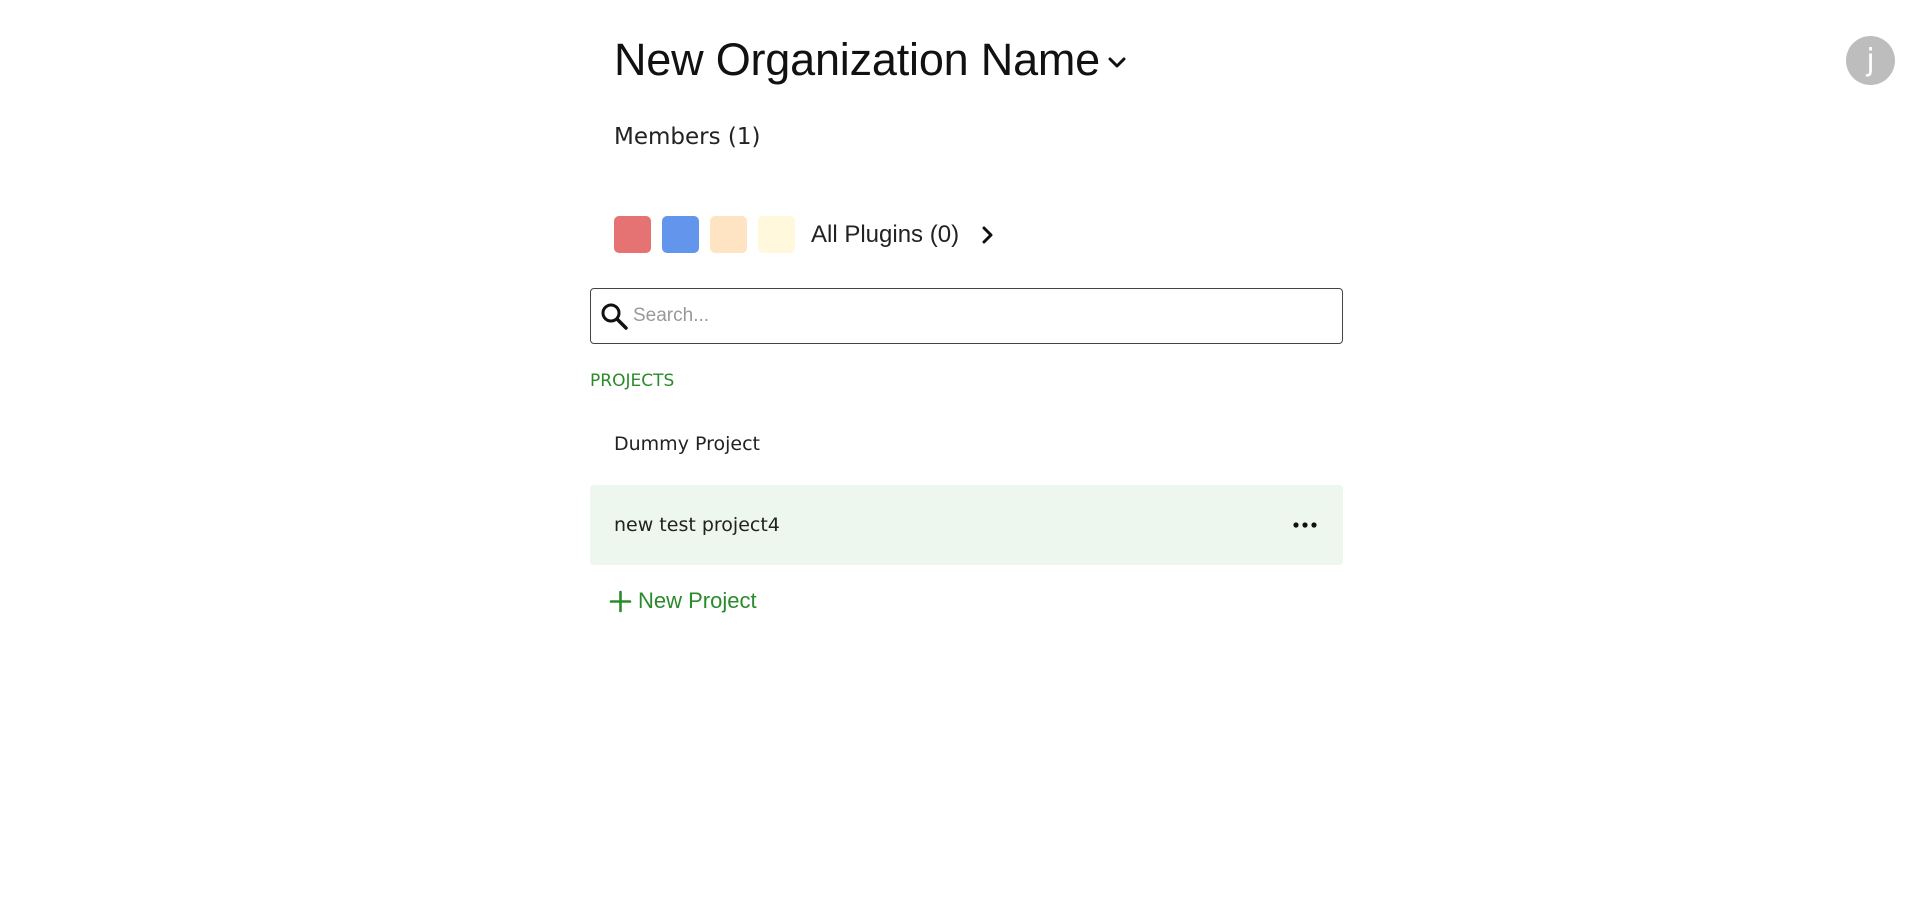 Image resolution: width=1925 pixels, height=899 pixels. What do you see at coordinates (620, 601) in the screenshot?
I see `plus-icon` at bounding box center [620, 601].